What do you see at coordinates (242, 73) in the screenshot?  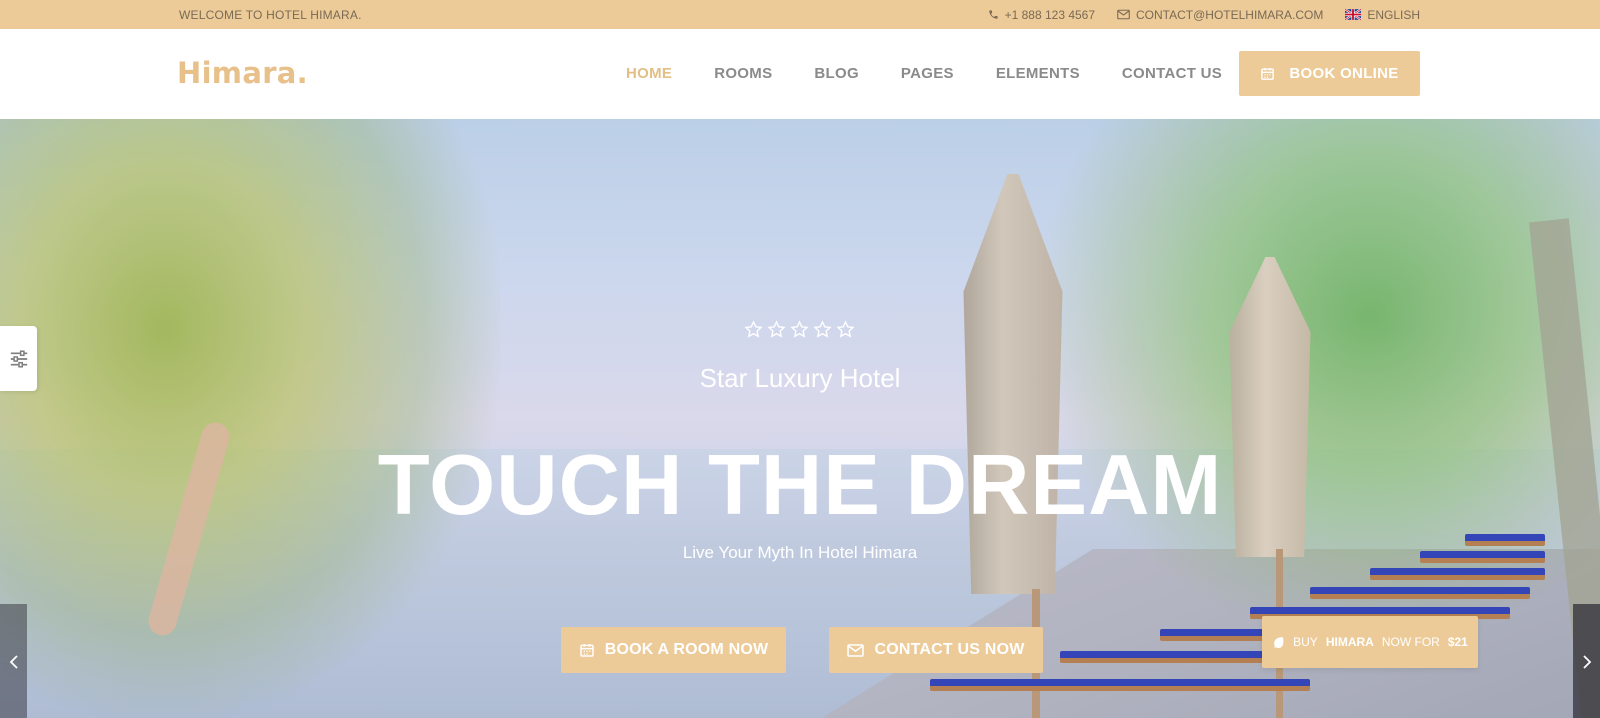 I see `logo: Himara.` at bounding box center [242, 73].